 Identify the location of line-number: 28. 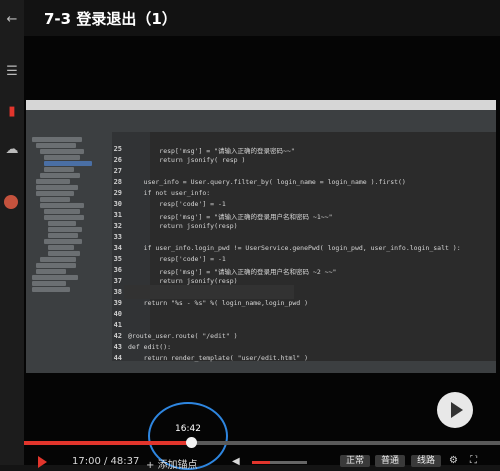
(117, 182).